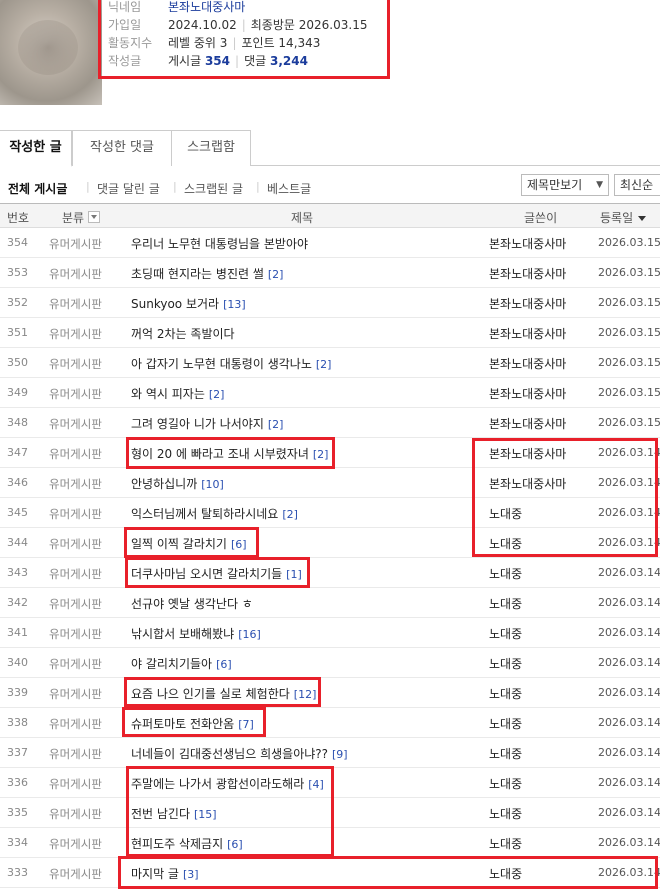 The image size is (660, 891). I want to click on post-title: 아 갑자기 노무현 대통령이 생각나노, so click(221, 364).